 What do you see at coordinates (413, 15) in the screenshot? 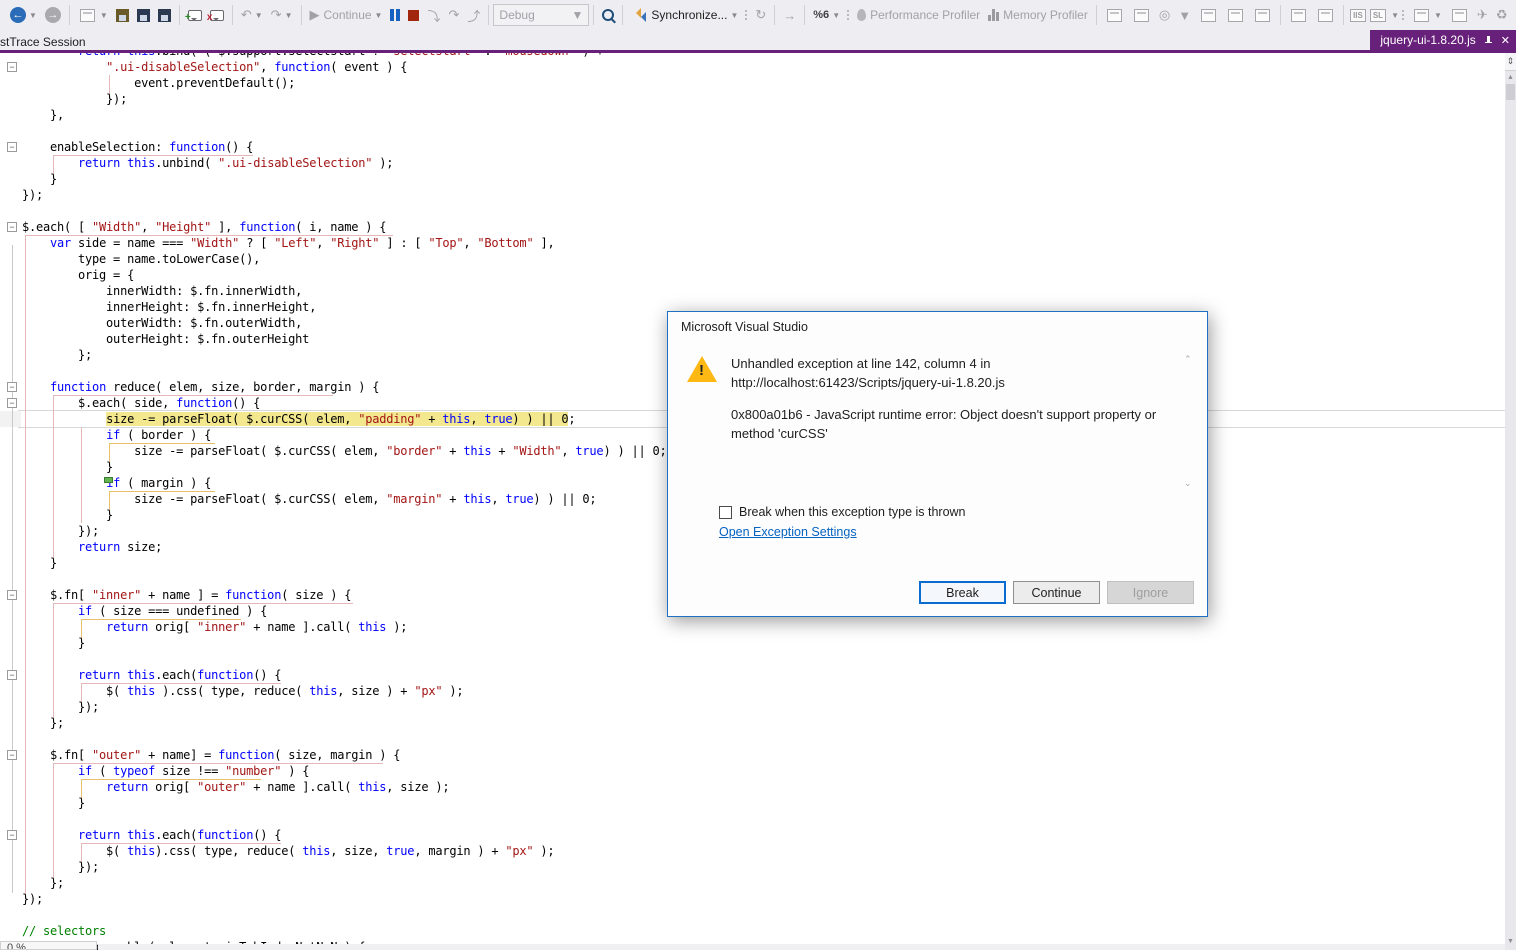
I see `stop-button` at bounding box center [413, 15].